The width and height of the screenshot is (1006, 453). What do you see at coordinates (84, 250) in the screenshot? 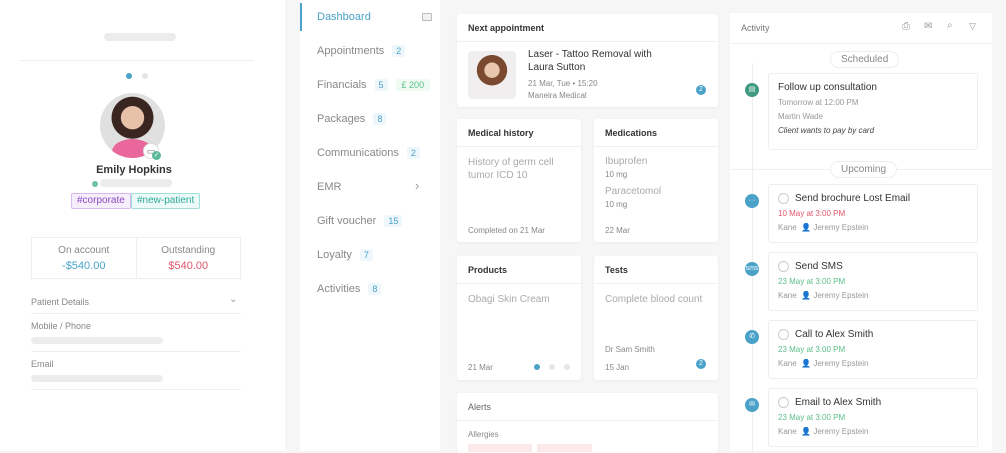
I see `on-account-label: On account` at bounding box center [84, 250].